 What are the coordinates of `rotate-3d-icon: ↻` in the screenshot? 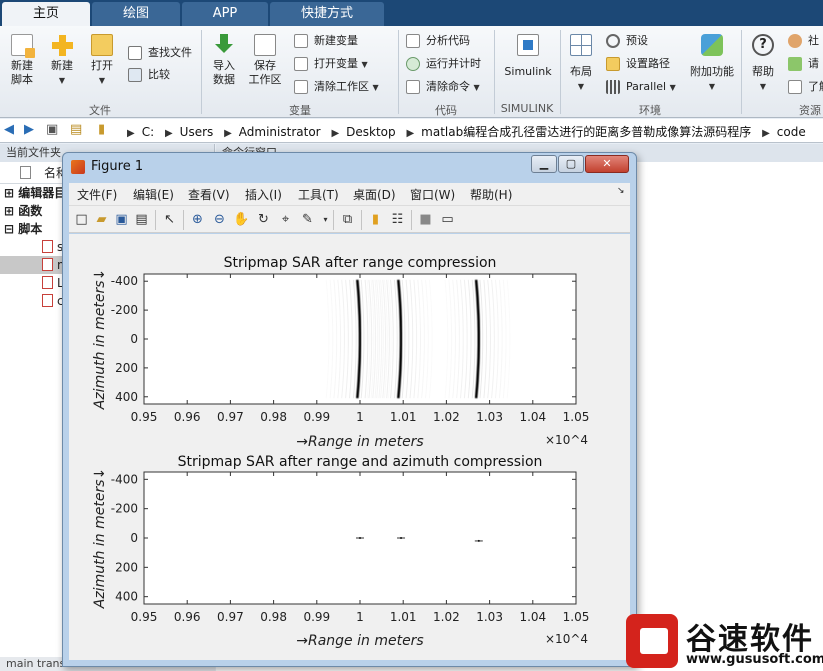 It's located at (263, 219).